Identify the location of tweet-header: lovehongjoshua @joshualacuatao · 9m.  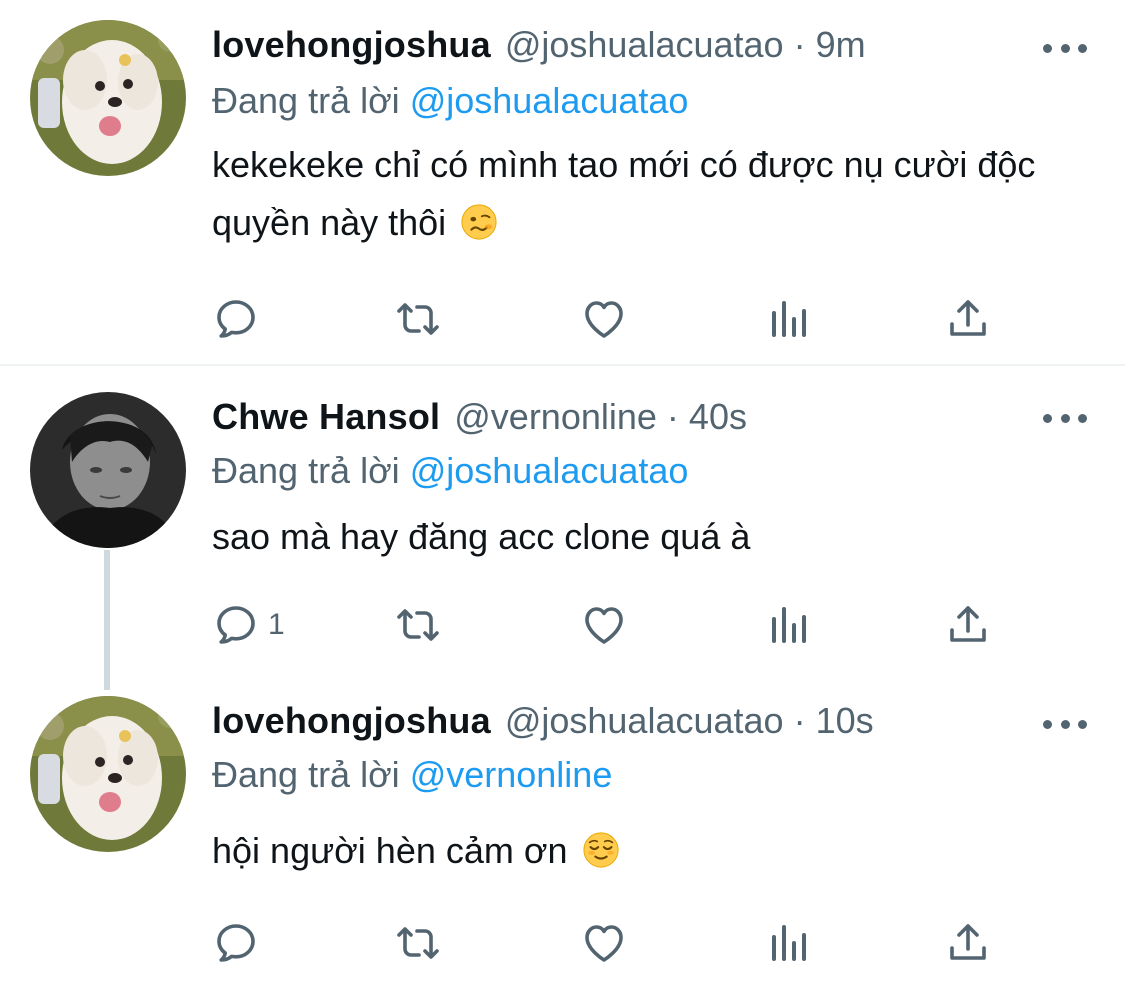
(539, 49).